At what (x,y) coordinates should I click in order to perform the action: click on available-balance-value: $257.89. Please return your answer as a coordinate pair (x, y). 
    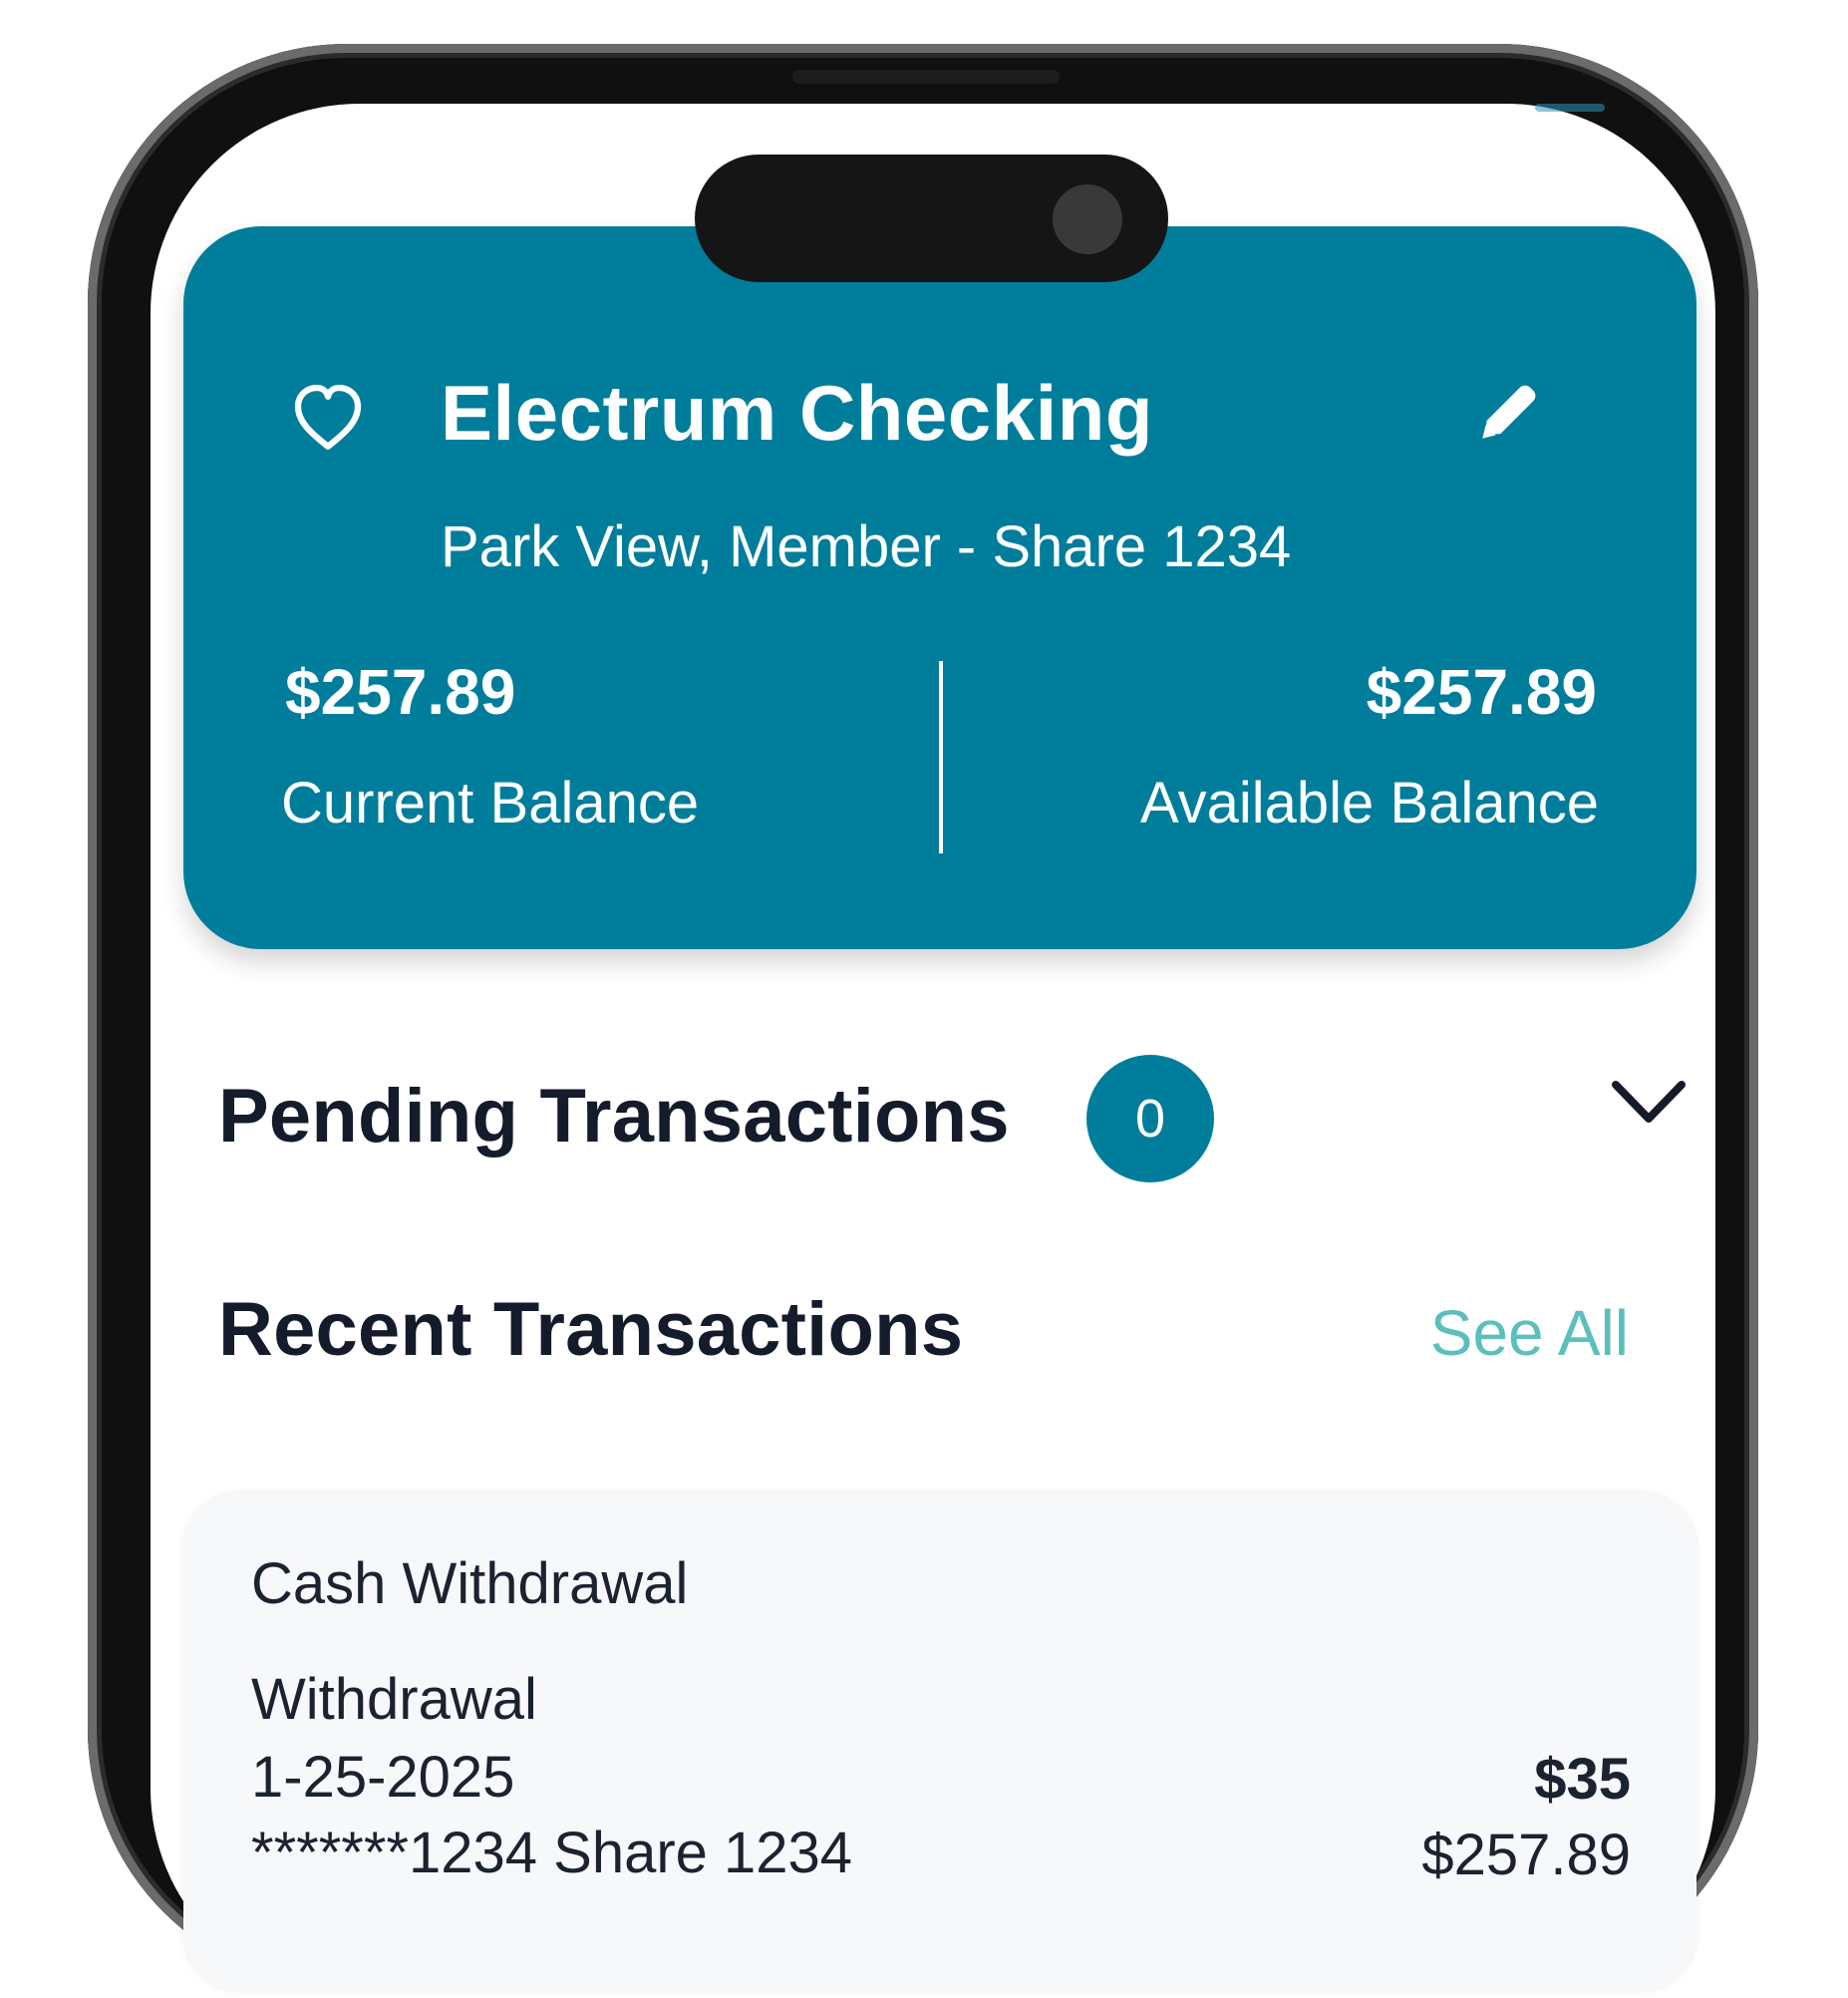
    Looking at the image, I should click on (1481, 692).